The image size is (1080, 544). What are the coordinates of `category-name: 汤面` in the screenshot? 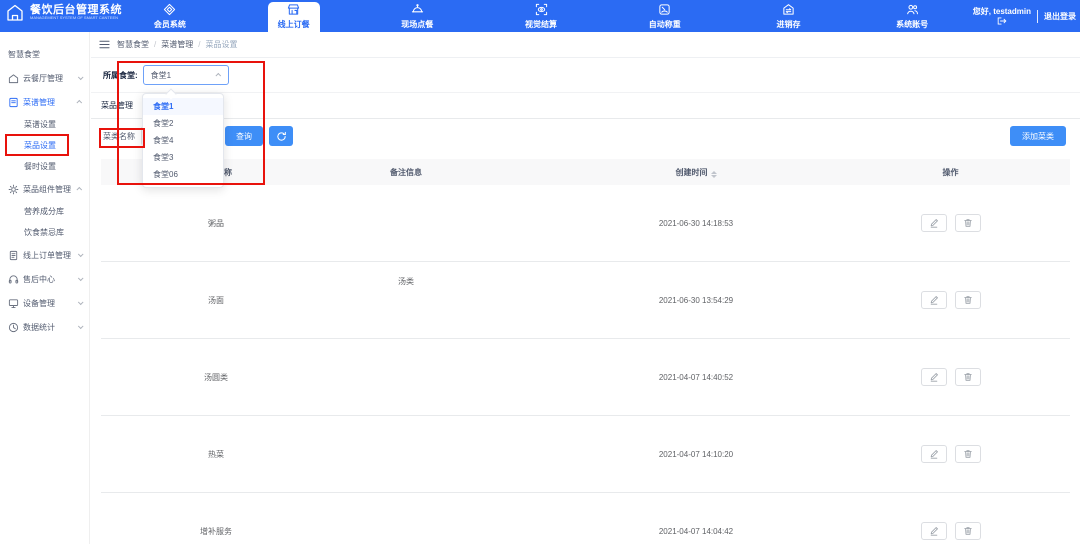 It's located at (216, 300).